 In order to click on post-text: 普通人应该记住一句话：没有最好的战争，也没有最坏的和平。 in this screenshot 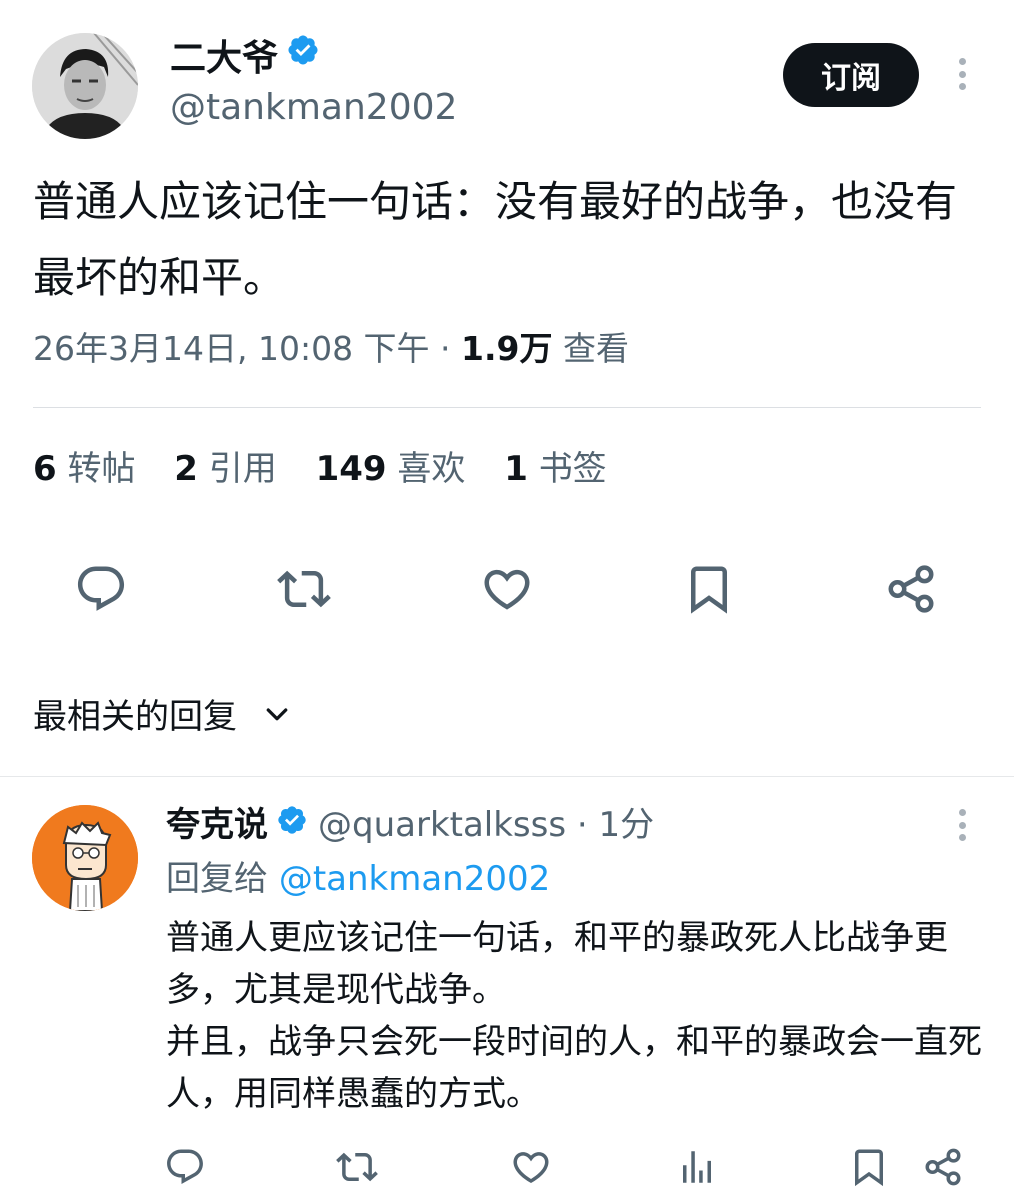, I will do `click(495, 239)`.